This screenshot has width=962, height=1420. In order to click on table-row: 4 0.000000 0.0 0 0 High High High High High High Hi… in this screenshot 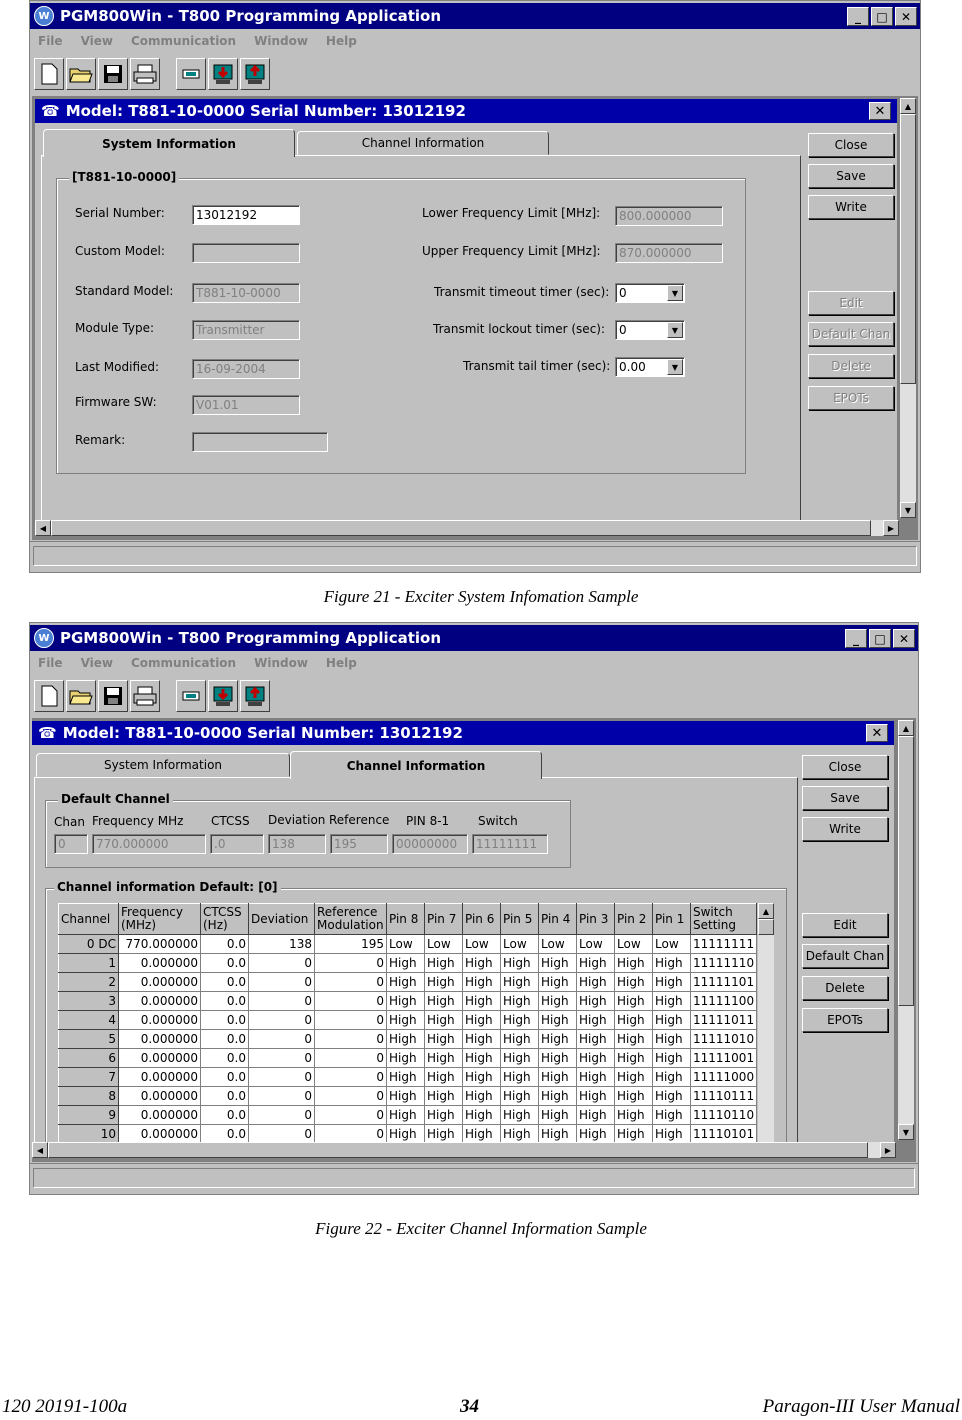, I will do `click(408, 1020)`.